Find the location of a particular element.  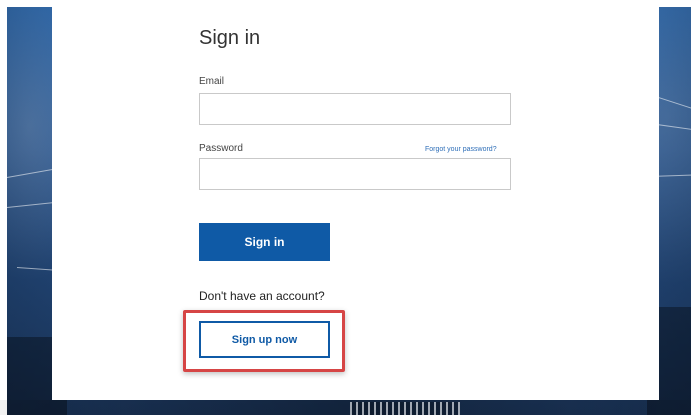

background-railing is located at coordinates (405, 408).